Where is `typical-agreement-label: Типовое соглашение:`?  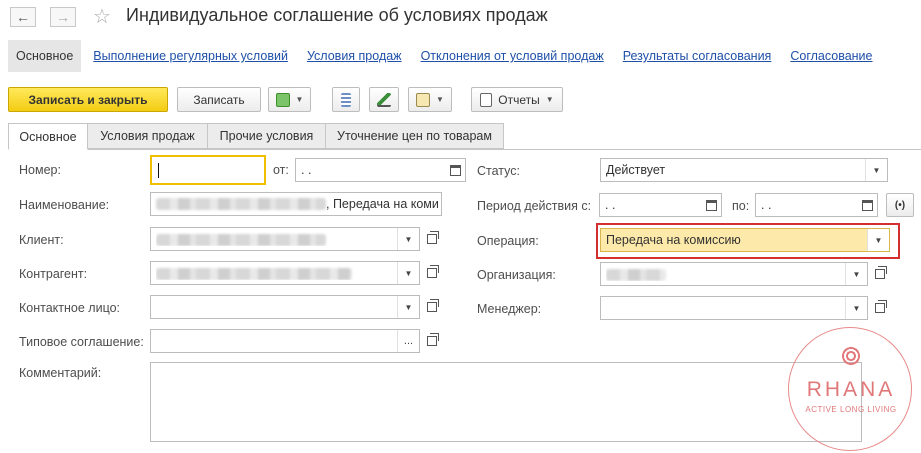
typical-agreement-label: Типовое соглашение: is located at coordinates (81, 342).